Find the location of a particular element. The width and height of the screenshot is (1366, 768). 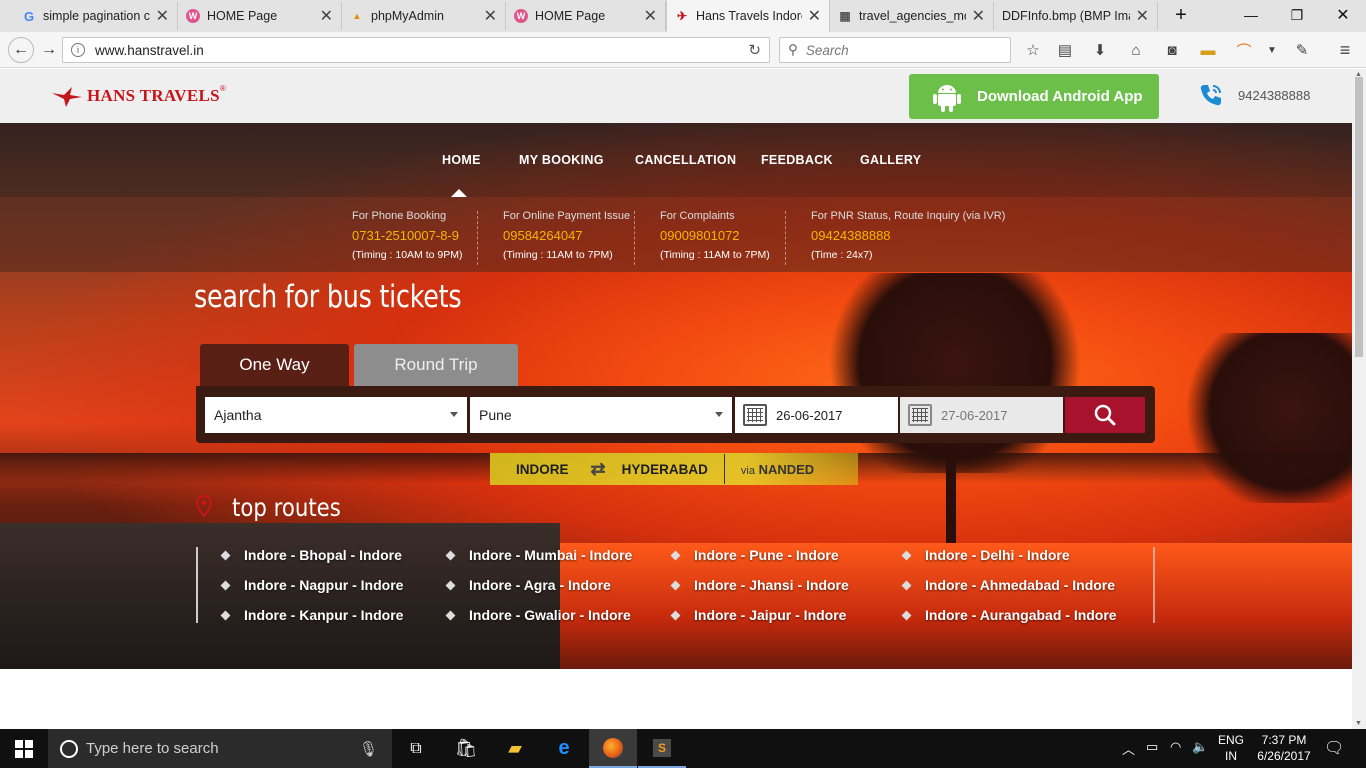

firefox-icon is located at coordinates (613, 748).